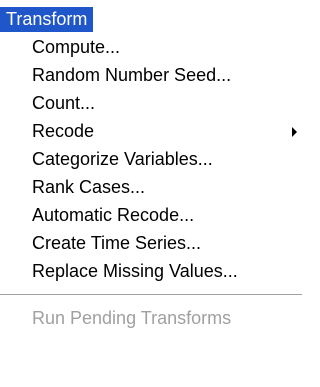 The image size is (320, 387). I want to click on menu-item-label: Recode, so click(63, 131).